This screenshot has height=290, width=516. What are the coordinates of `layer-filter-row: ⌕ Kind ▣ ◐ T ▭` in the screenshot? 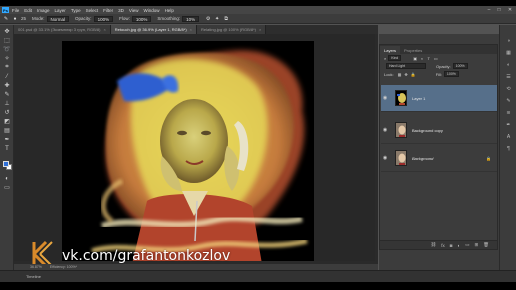 It's located at (438, 58).